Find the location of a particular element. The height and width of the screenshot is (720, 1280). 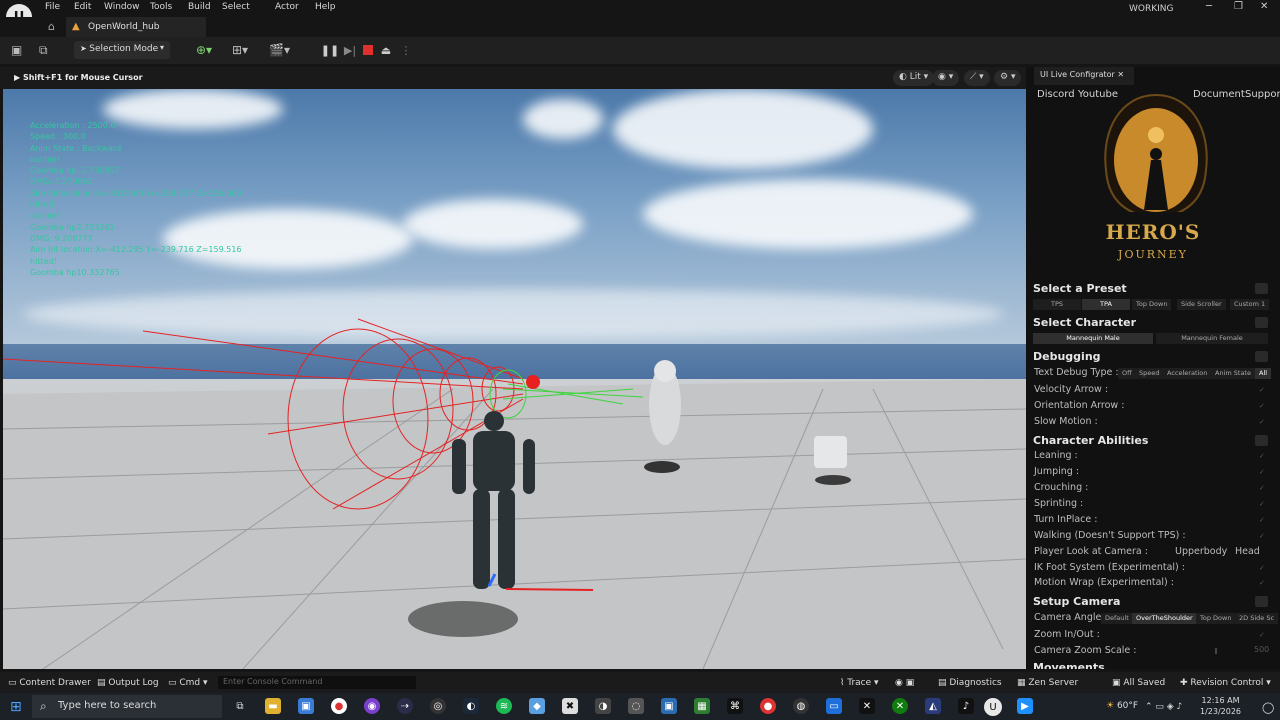

app-icon-14: ✕ is located at coordinates (867, 706).